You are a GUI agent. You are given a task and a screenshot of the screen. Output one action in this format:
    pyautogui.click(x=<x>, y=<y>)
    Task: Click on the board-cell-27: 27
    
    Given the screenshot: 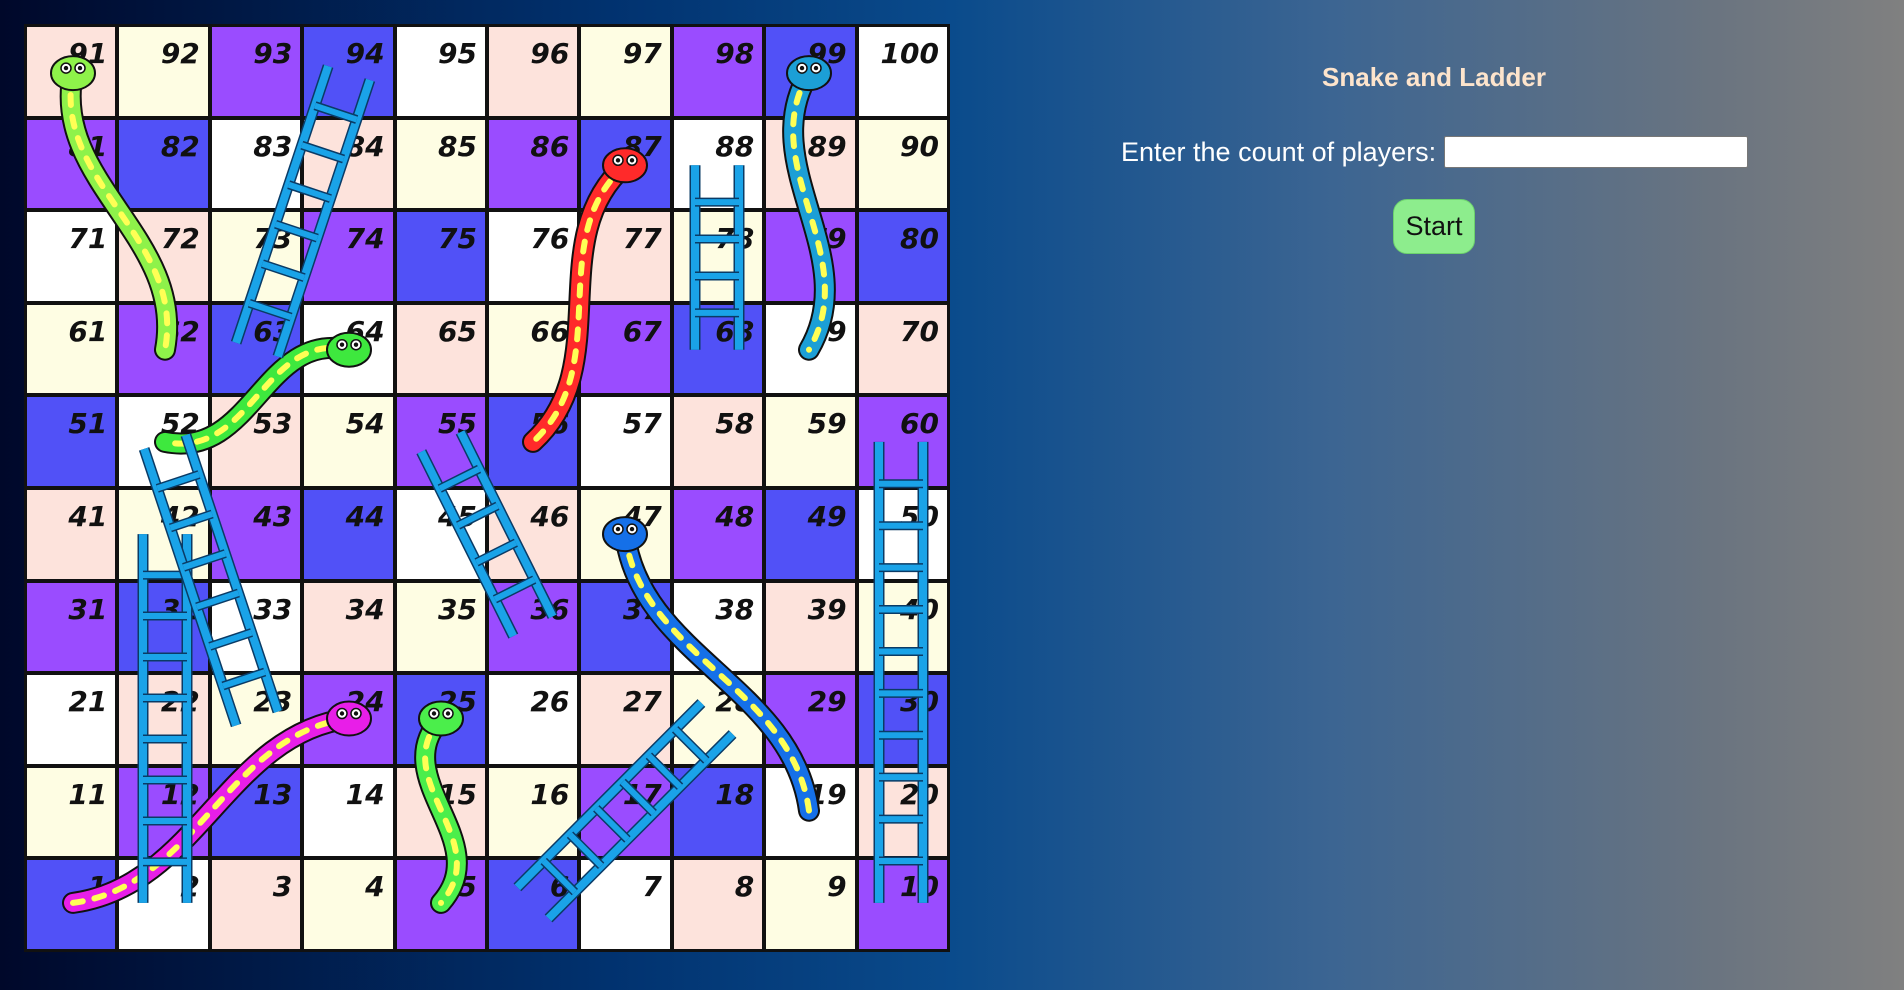 What is the action you would take?
    pyautogui.click(x=625, y=719)
    